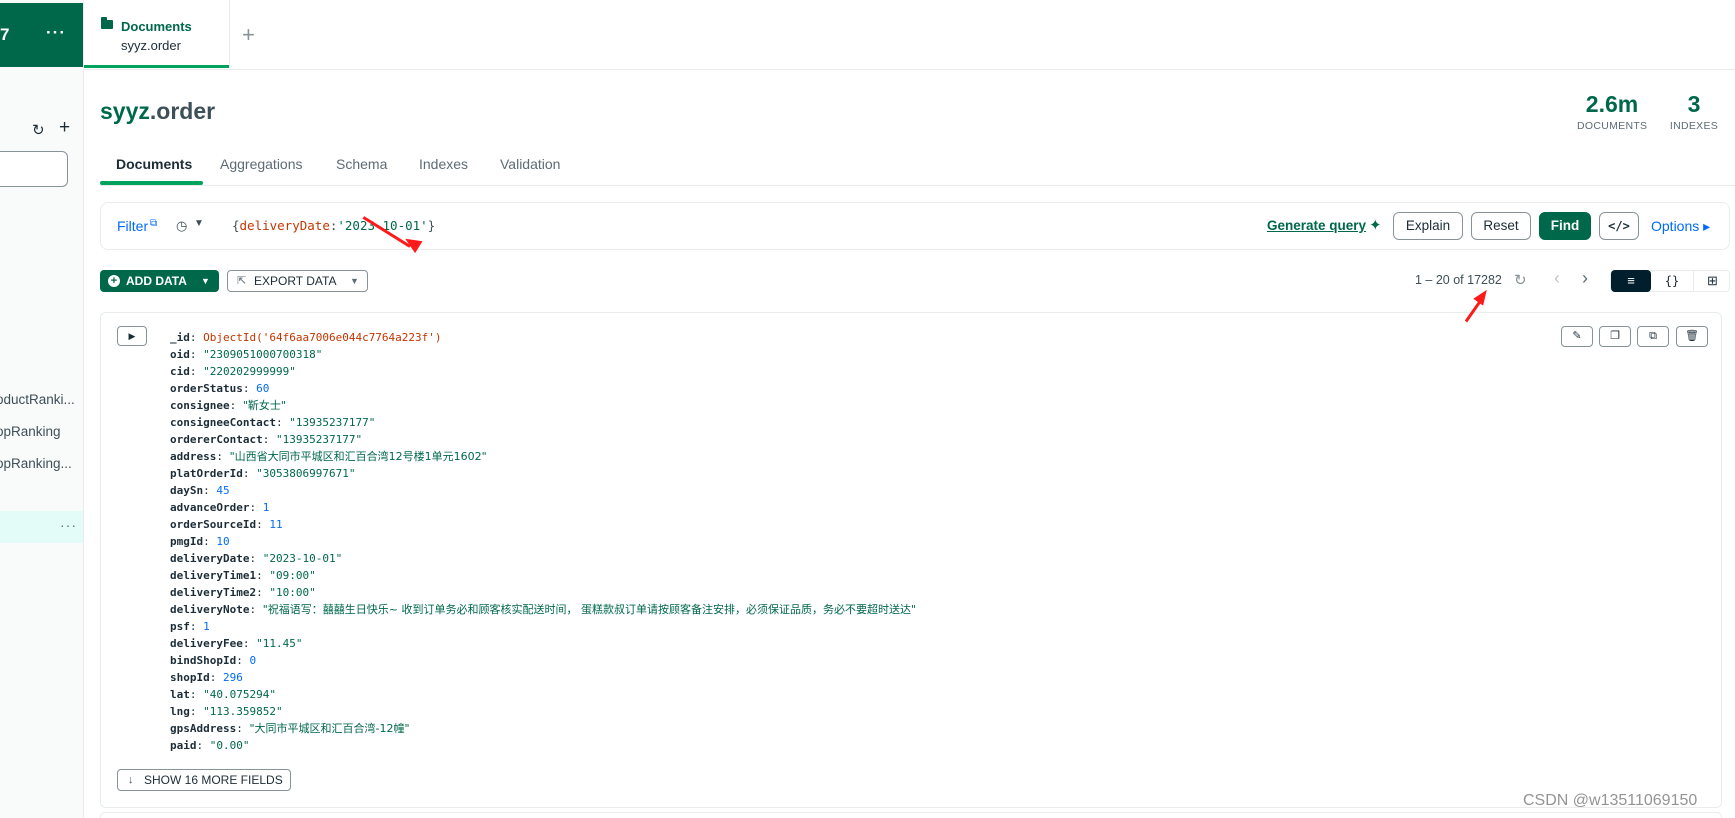 The height and width of the screenshot is (818, 1735). What do you see at coordinates (909, 35) in the screenshot?
I see `workspace-tab-bar: Documents syyz.order +` at bounding box center [909, 35].